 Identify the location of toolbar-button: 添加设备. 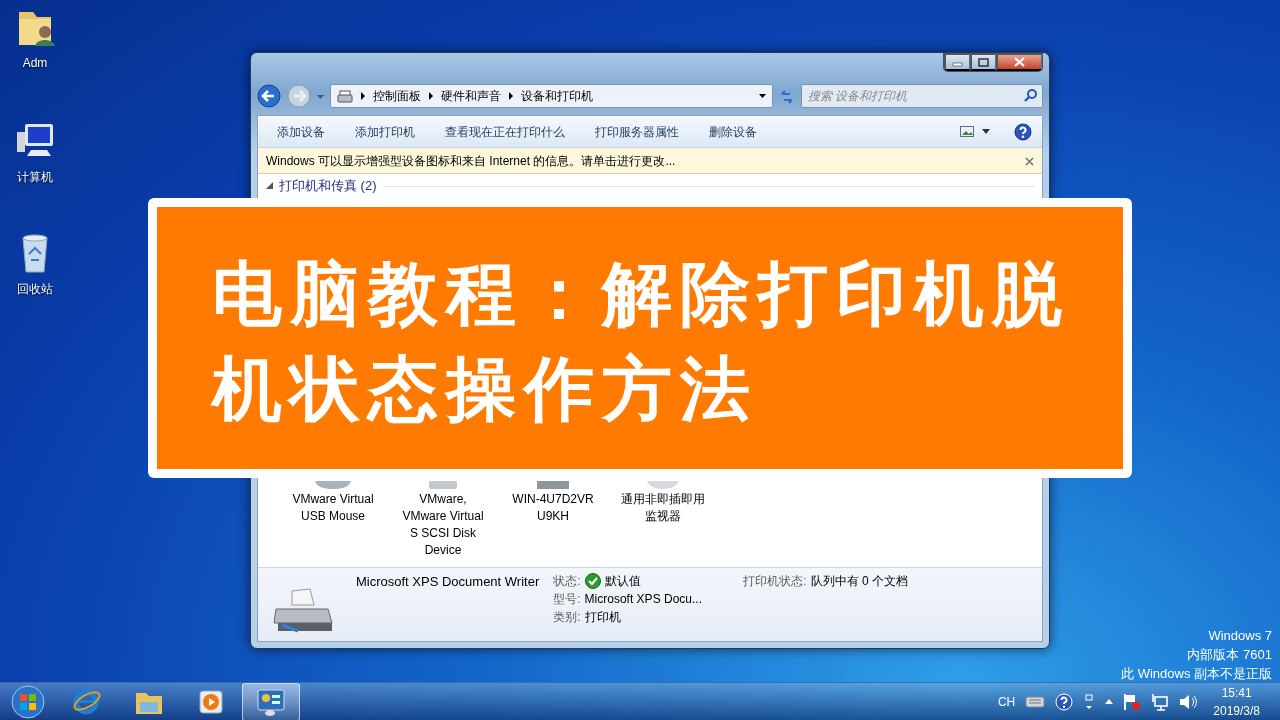
(301, 131).